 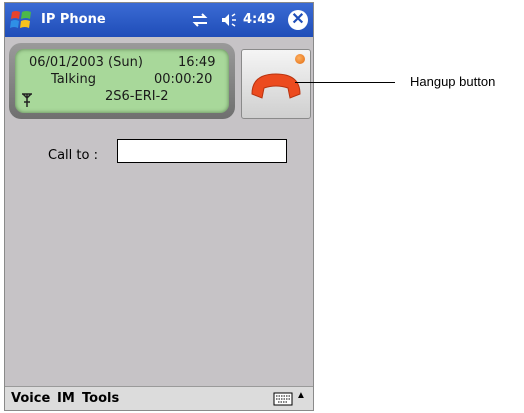 What do you see at coordinates (73, 19) in the screenshot?
I see `app-title: IP Phone` at bounding box center [73, 19].